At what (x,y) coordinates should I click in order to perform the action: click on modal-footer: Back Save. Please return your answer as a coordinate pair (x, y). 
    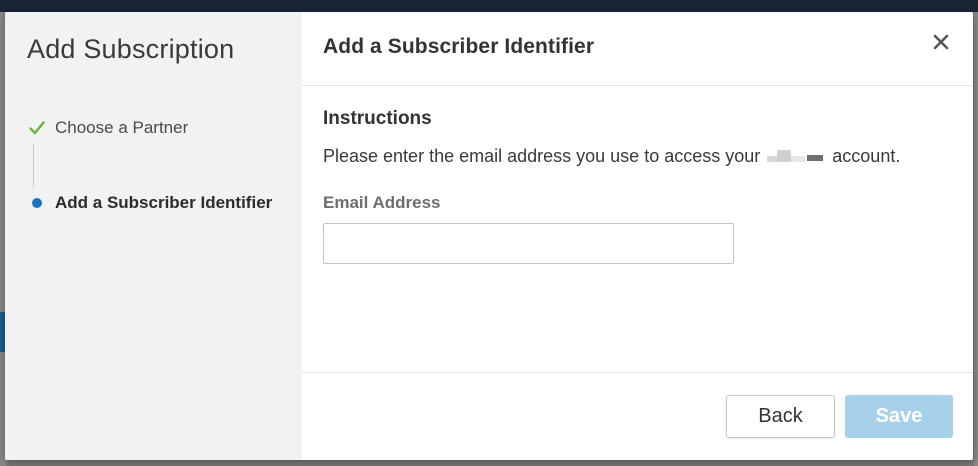
    Looking at the image, I should click on (637, 416).